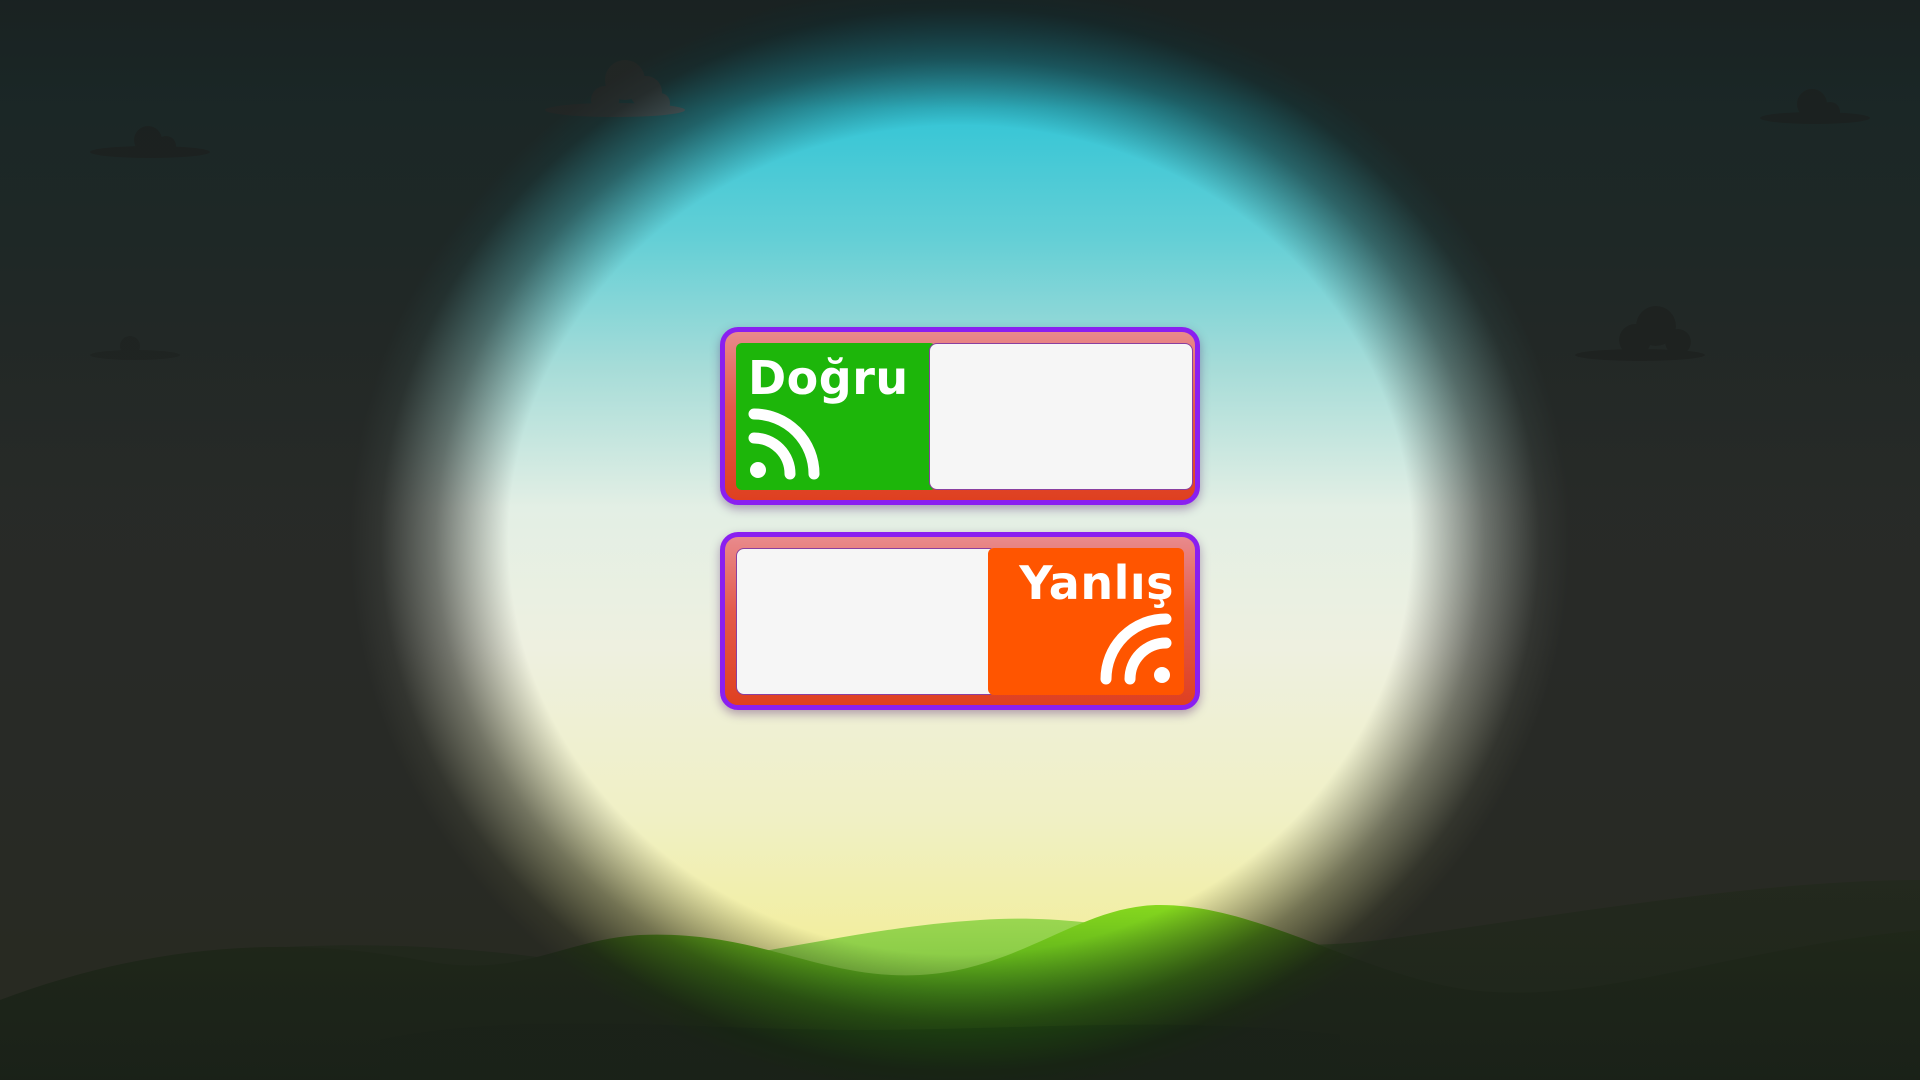 This screenshot has height=1080, width=1920. I want to click on wrong-label-block: Yanlış, so click(1086, 621).